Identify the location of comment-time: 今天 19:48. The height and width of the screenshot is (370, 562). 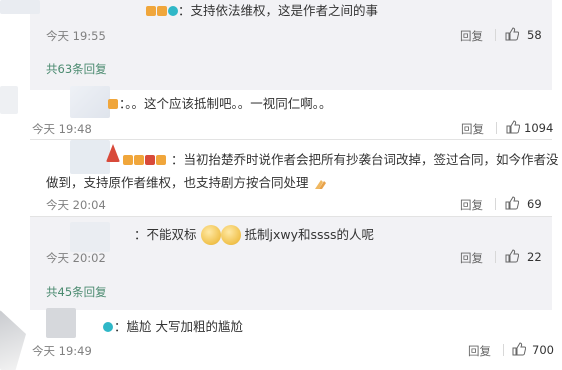
(62, 129).